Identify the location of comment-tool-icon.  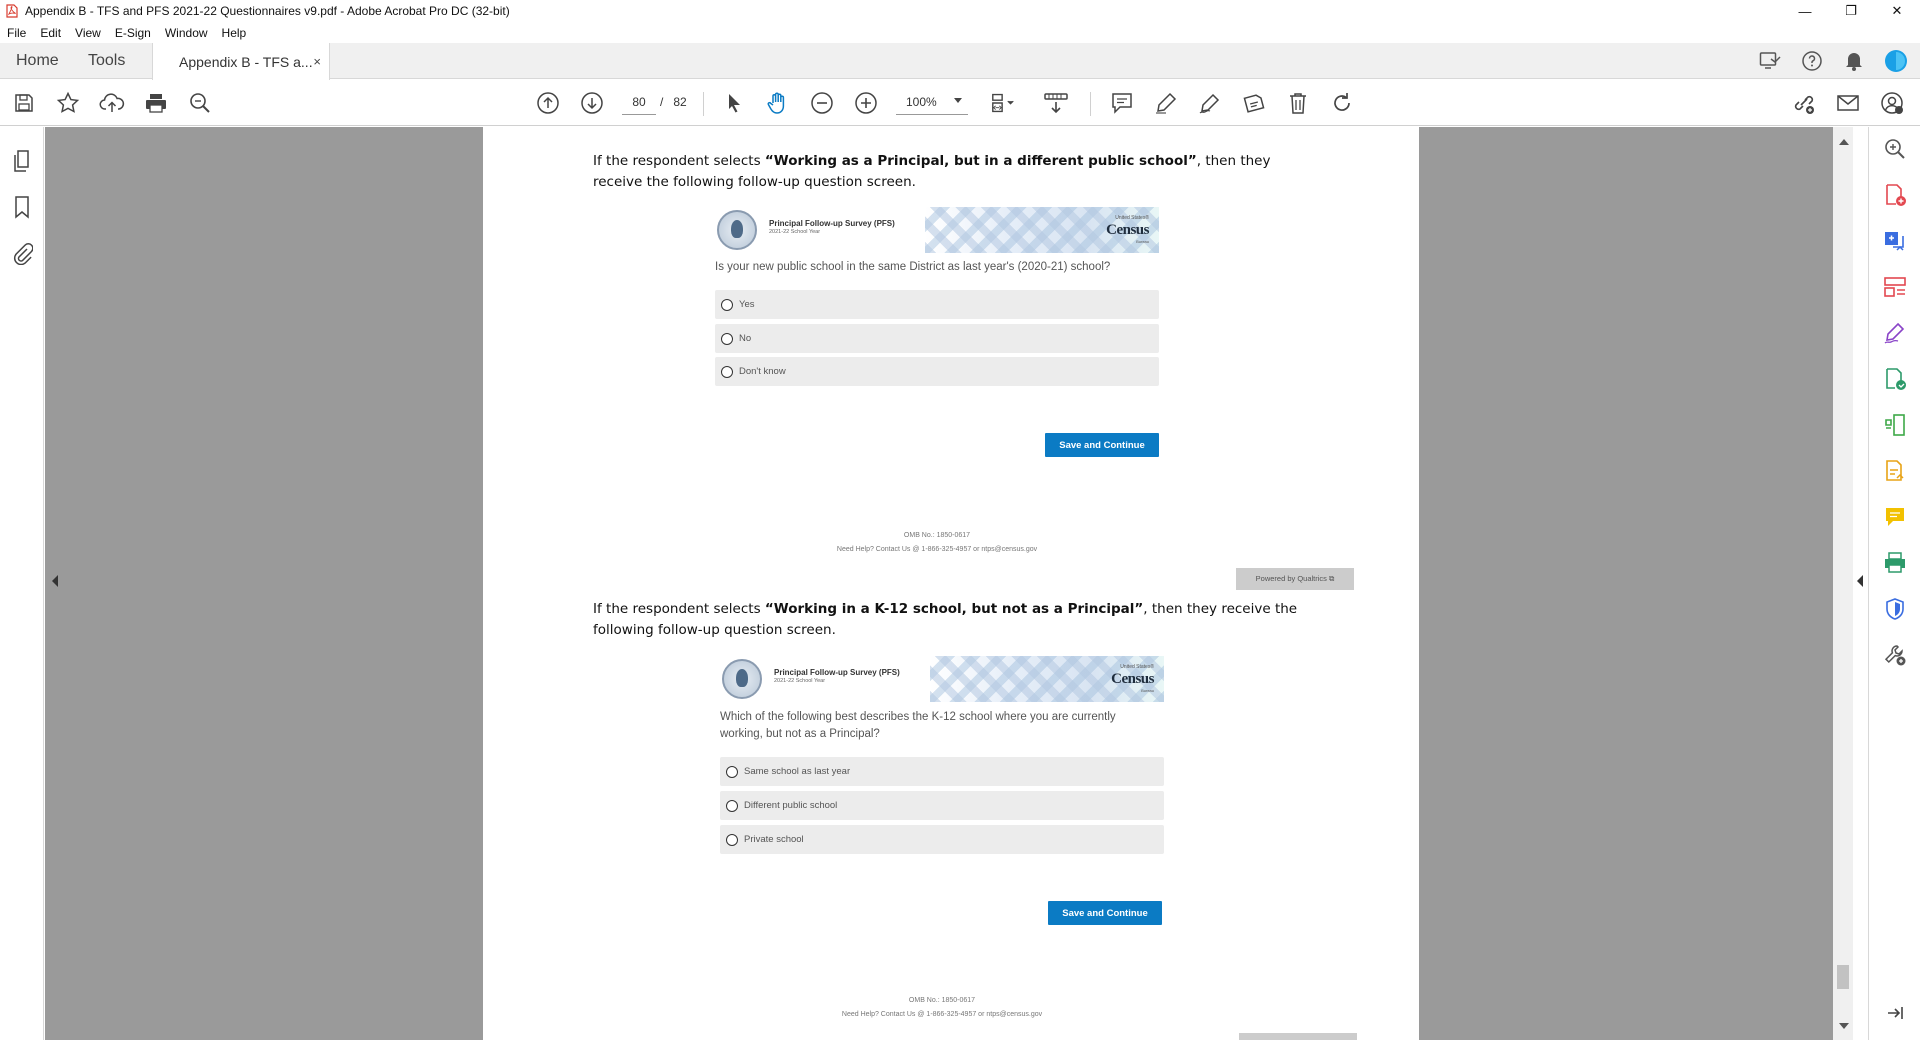
(1895, 517).